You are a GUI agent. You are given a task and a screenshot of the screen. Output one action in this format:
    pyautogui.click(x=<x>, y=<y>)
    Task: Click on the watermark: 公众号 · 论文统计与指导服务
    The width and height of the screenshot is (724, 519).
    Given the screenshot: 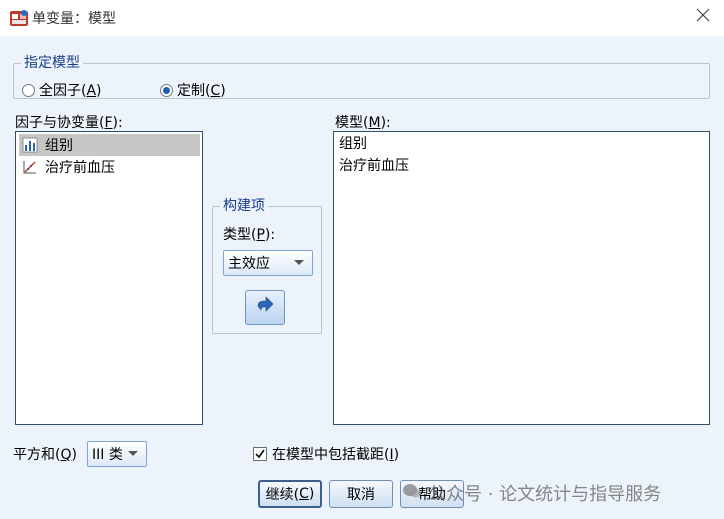 What is the action you would take?
    pyautogui.click(x=531, y=493)
    